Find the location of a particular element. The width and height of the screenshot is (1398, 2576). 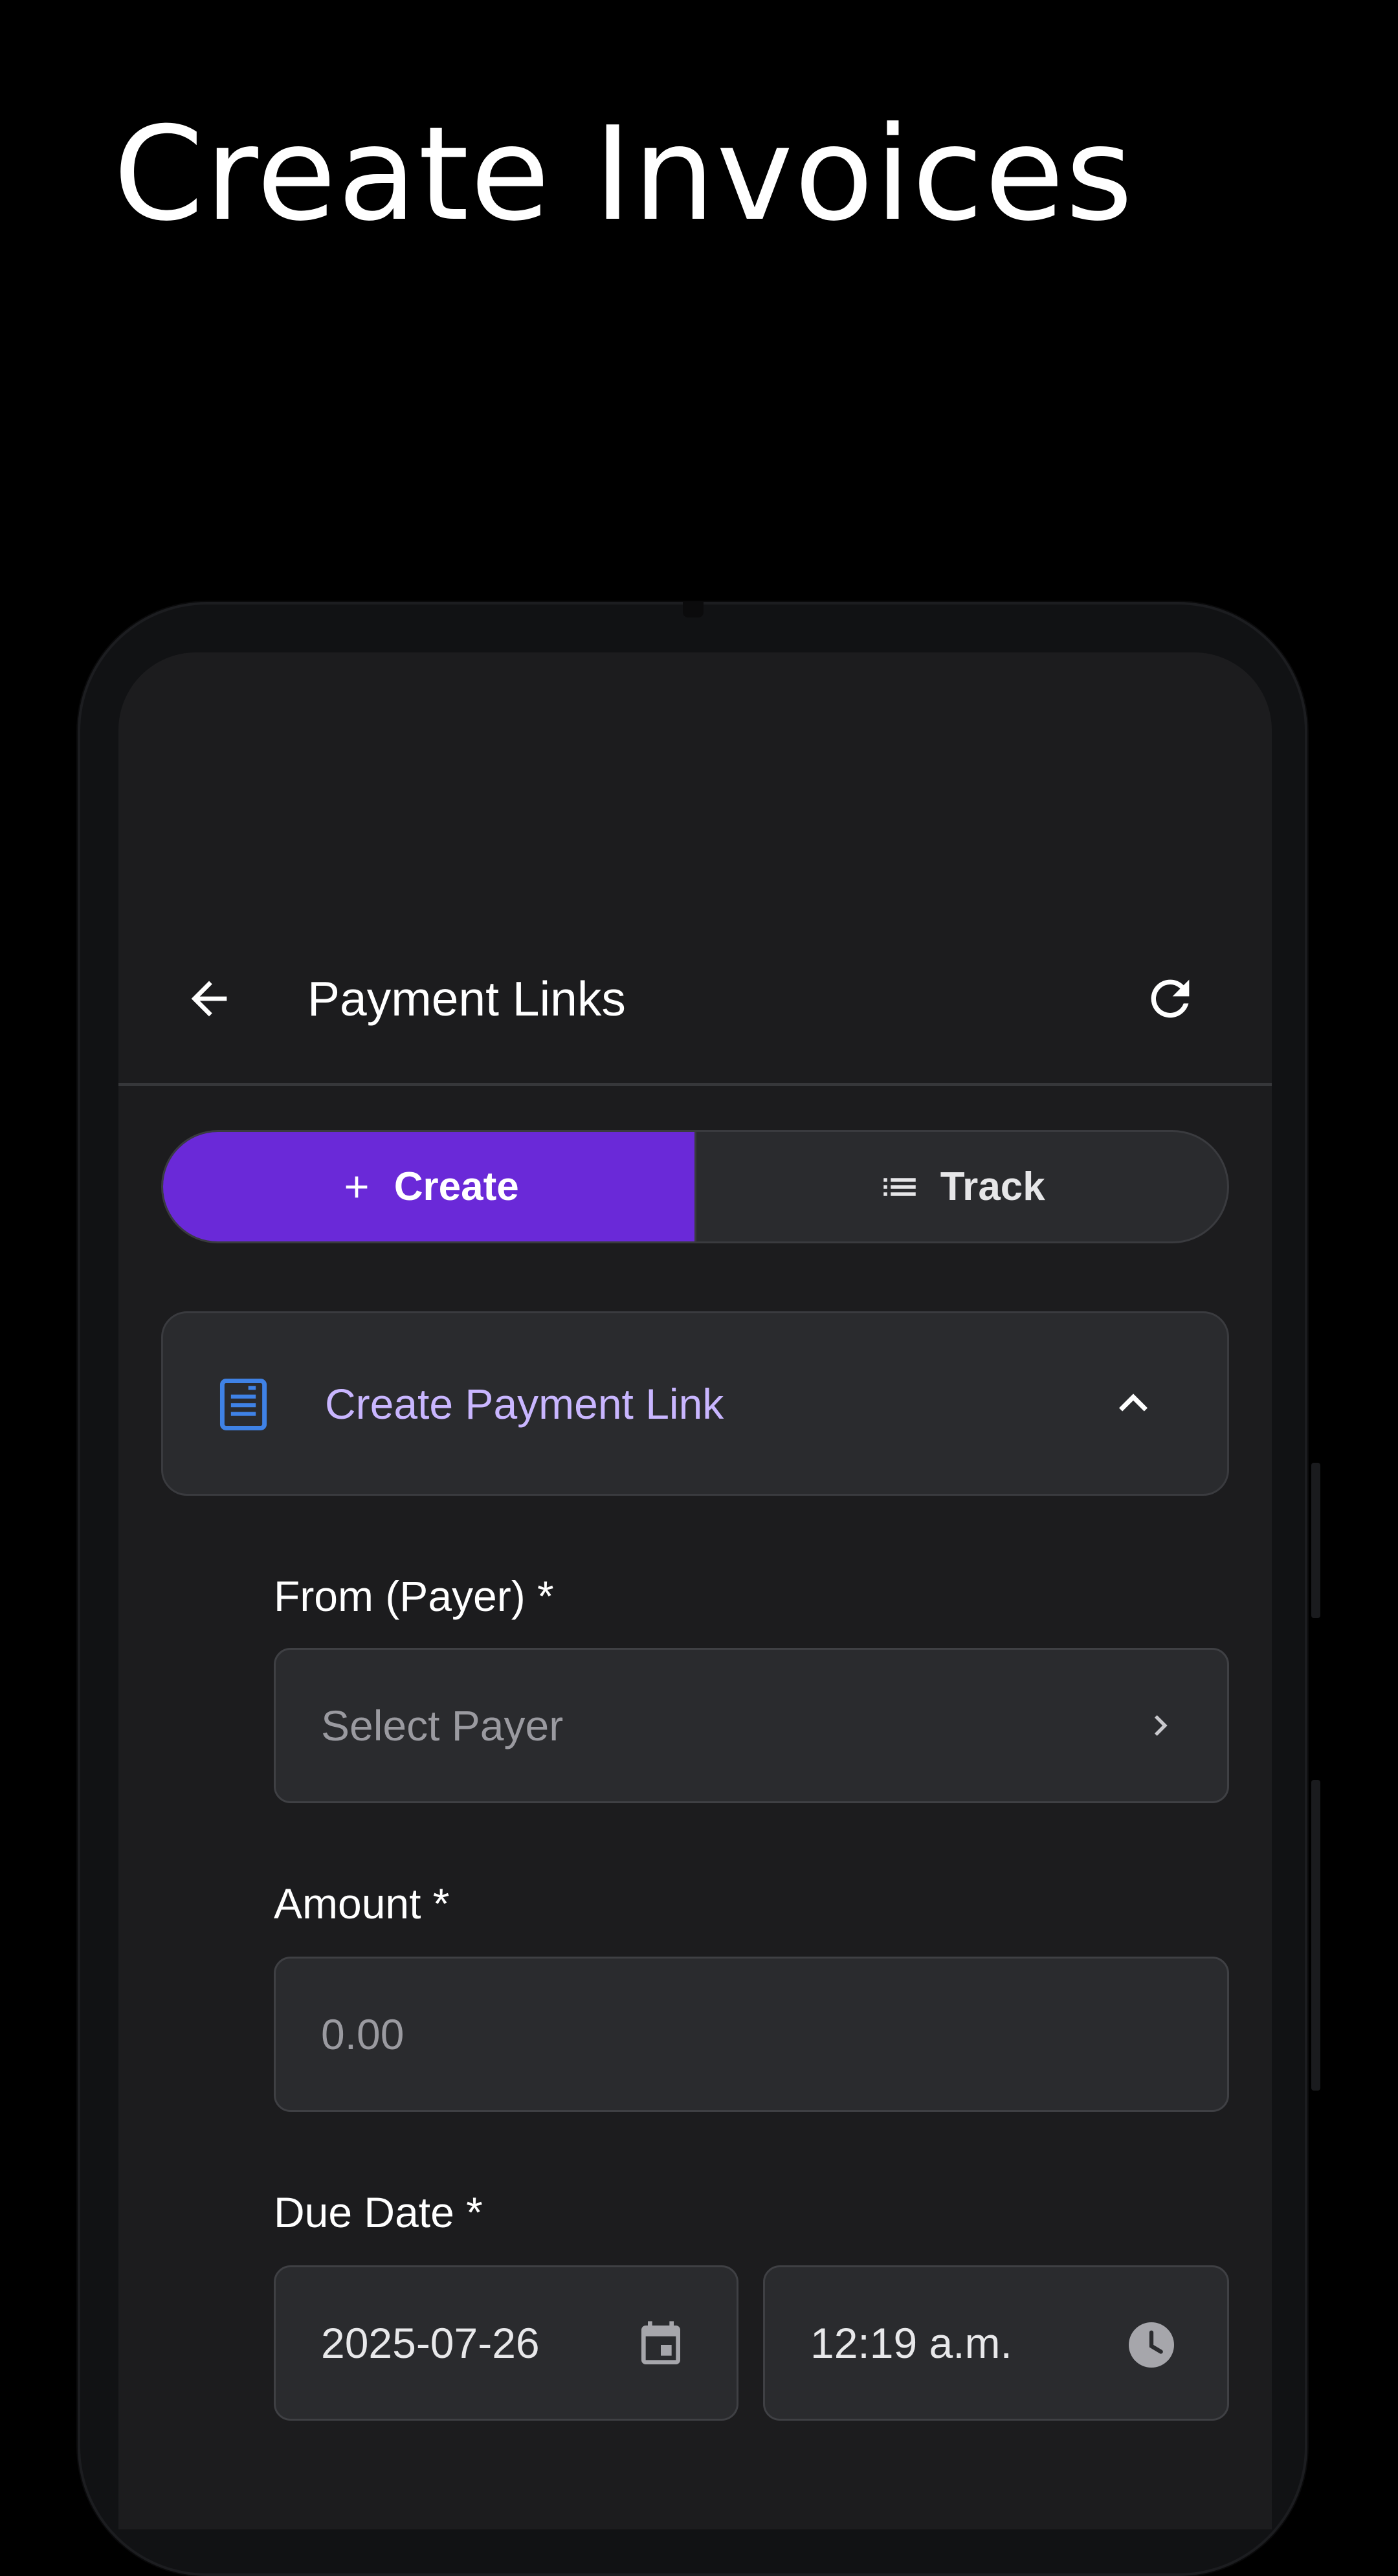

payer-placeholder: Select Payer is located at coordinates (442, 1725).